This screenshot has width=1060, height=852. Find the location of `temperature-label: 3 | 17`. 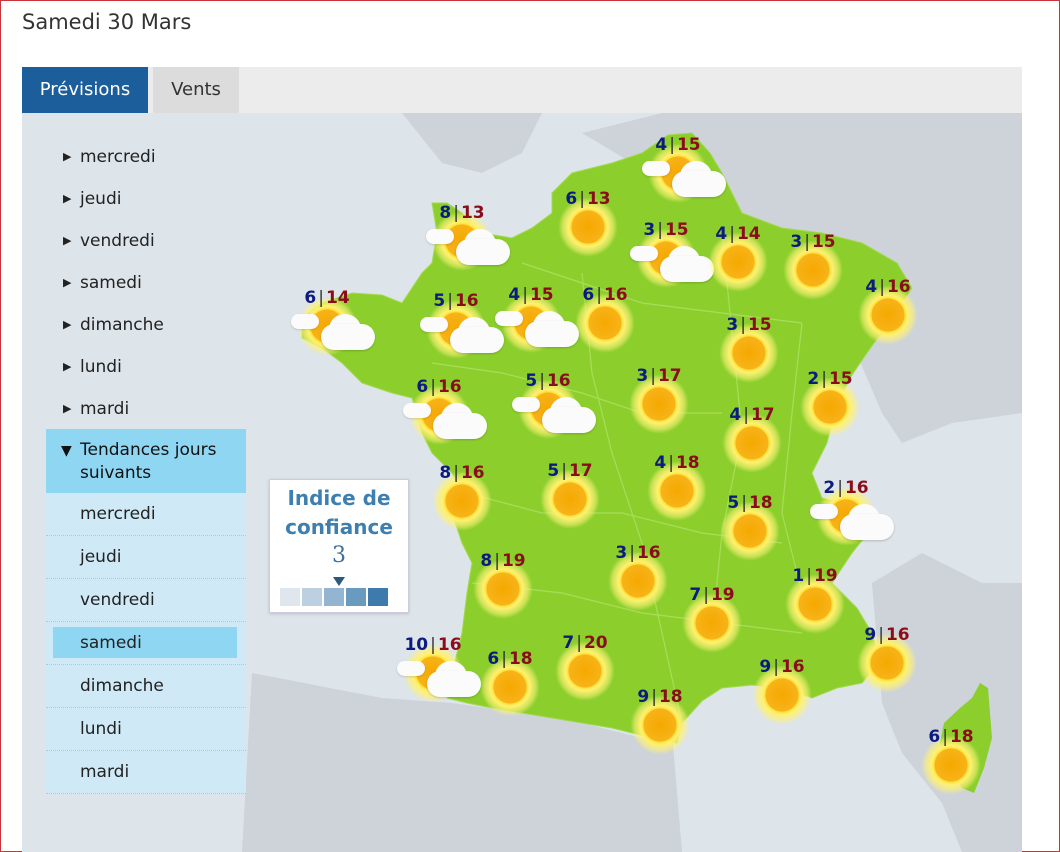

temperature-label: 3 | 17 is located at coordinates (659, 376).